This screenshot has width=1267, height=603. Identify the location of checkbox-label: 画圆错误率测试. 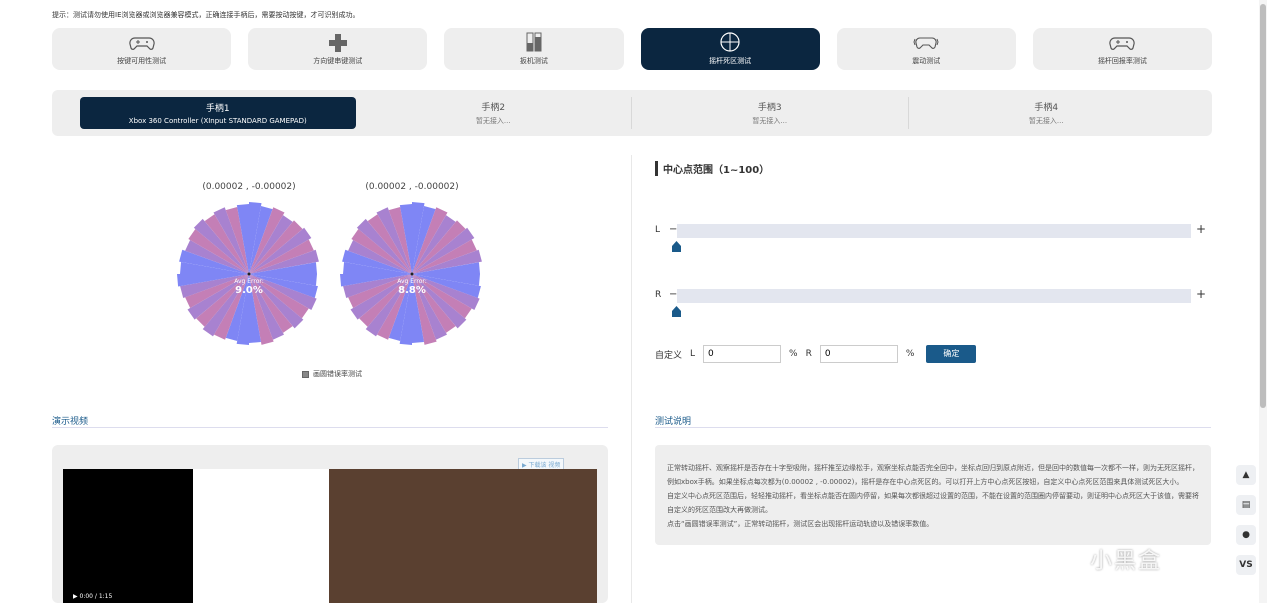
(337, 374).